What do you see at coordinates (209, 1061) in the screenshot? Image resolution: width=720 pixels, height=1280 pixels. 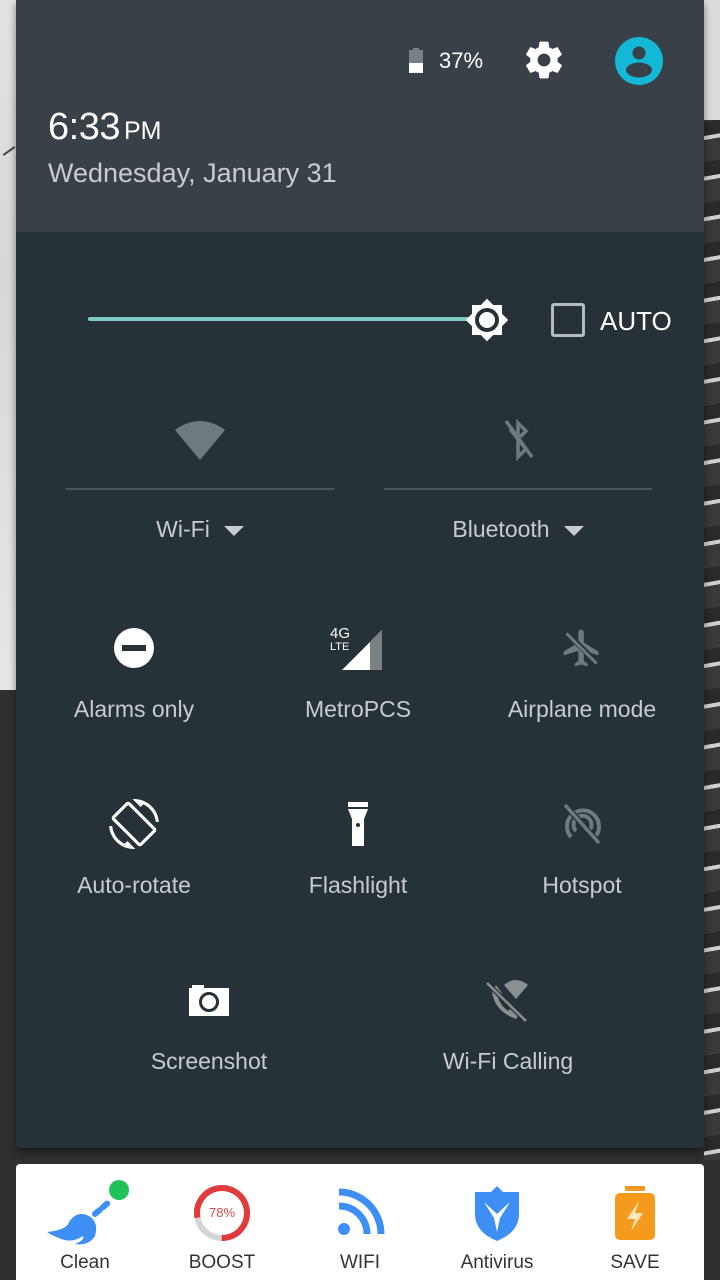 I see `tile-label: Screenshot` at bounding box center [209, 1061].